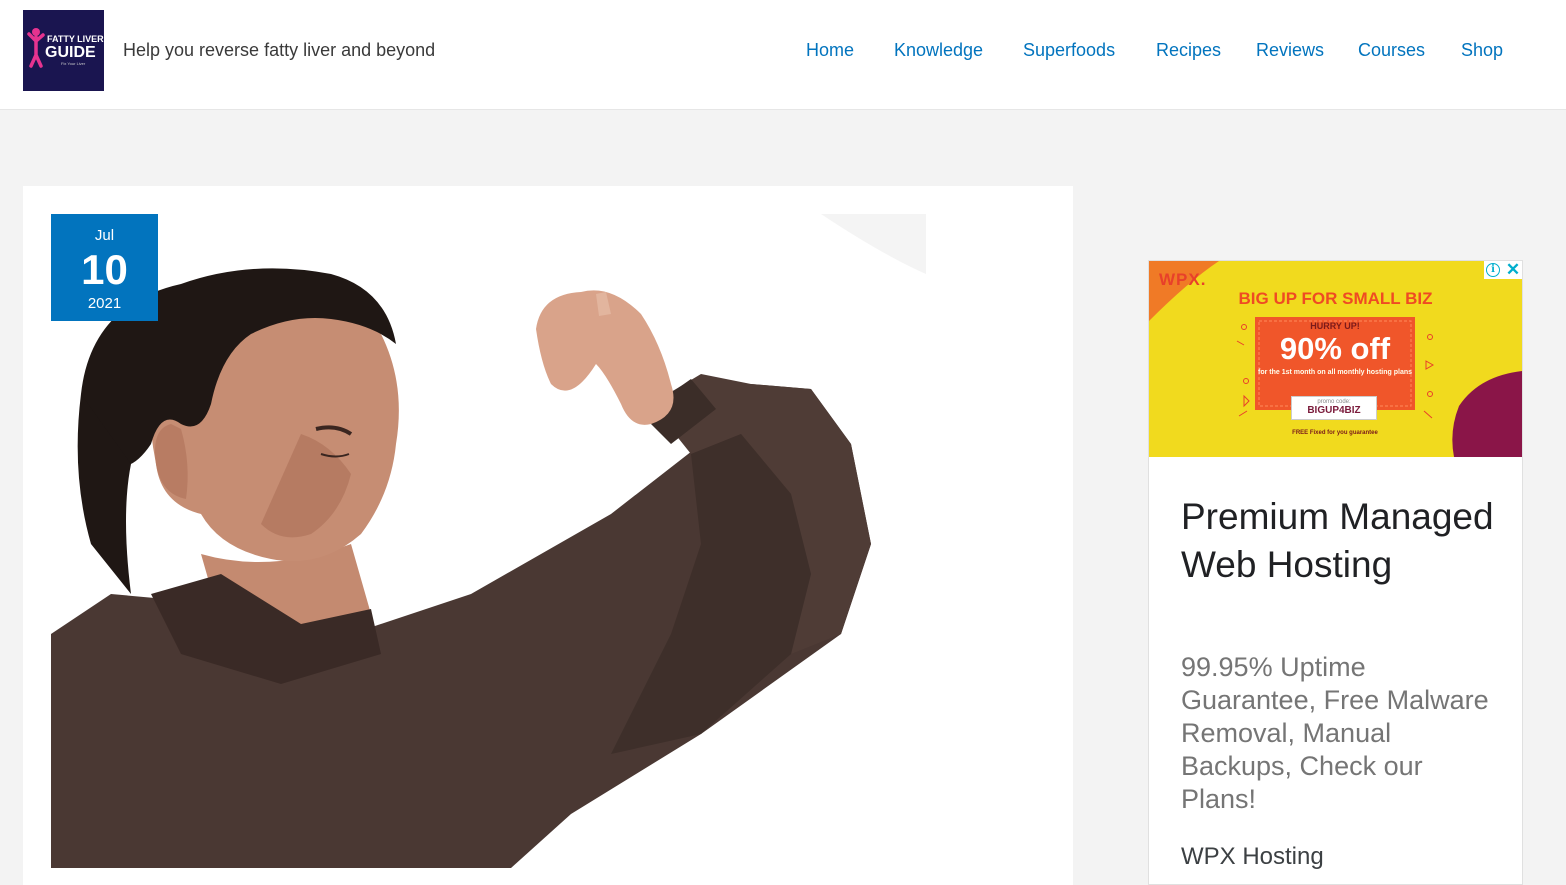 The width and height of the screenshot is (1566, 885). What do you see at coordinates (1335, 326) in the screenshot?
I see `ad-banner-hurry: HURRY UP!` at bounding box center [1335, 326].